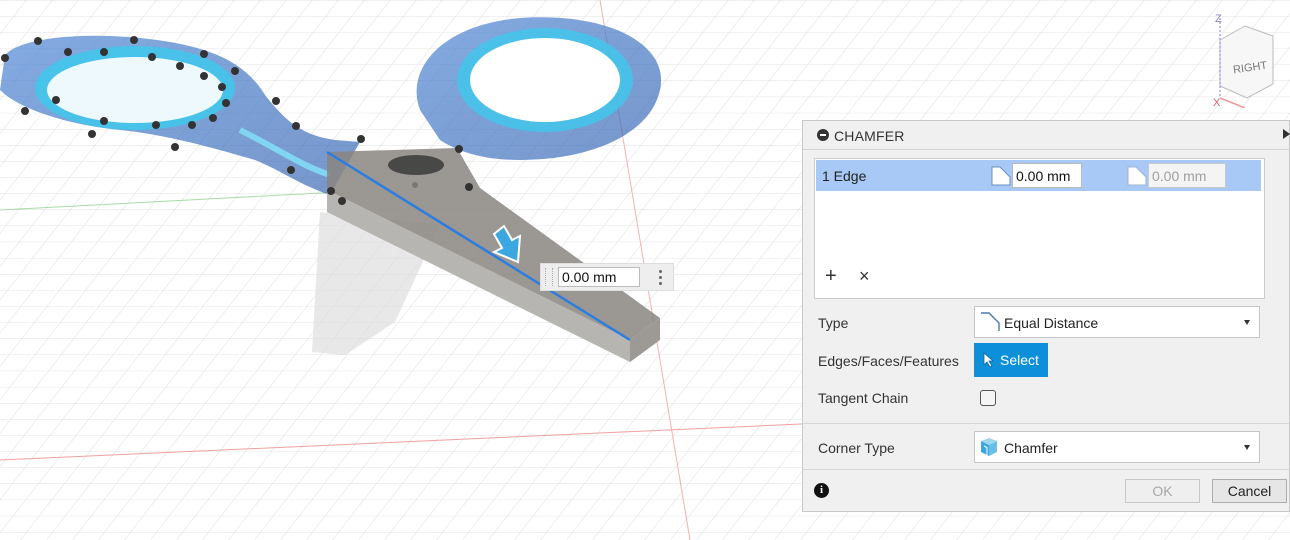 The image size is (1290, 540). What do you see at coordinates (1247, 58) in the screenshot?
I see `view-cube: Z X RIGHT` at bounding box center [1247, 58].